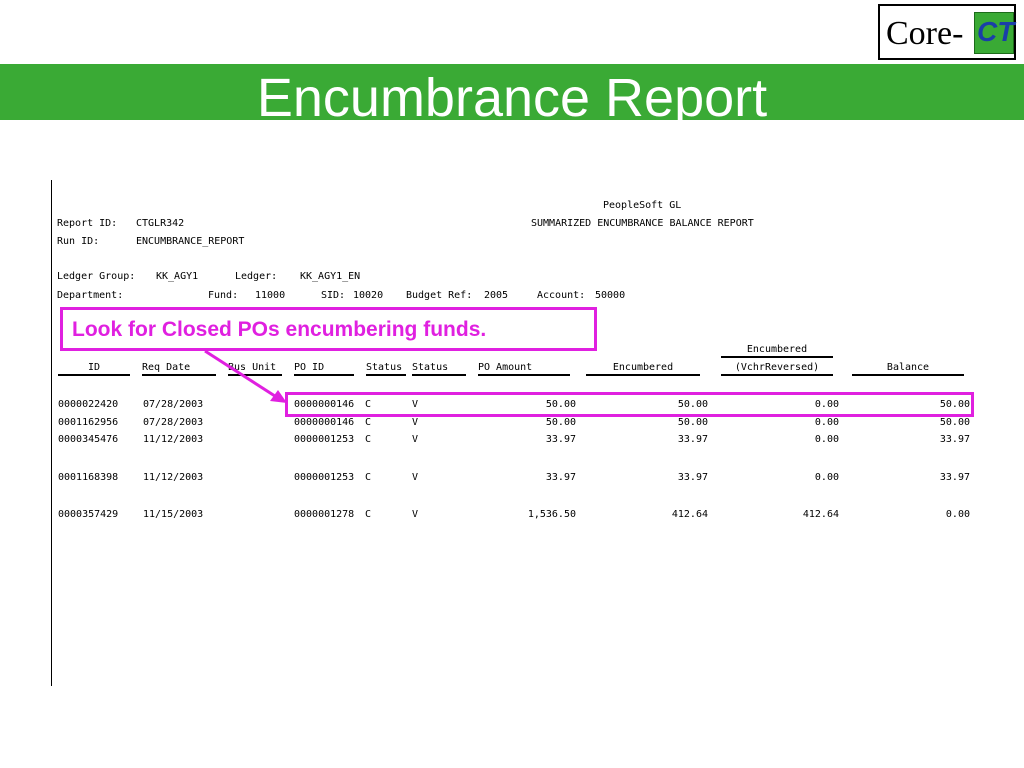  I want to click on callout-box: Look for Closed POs encumbering funds., so click(328, 329).